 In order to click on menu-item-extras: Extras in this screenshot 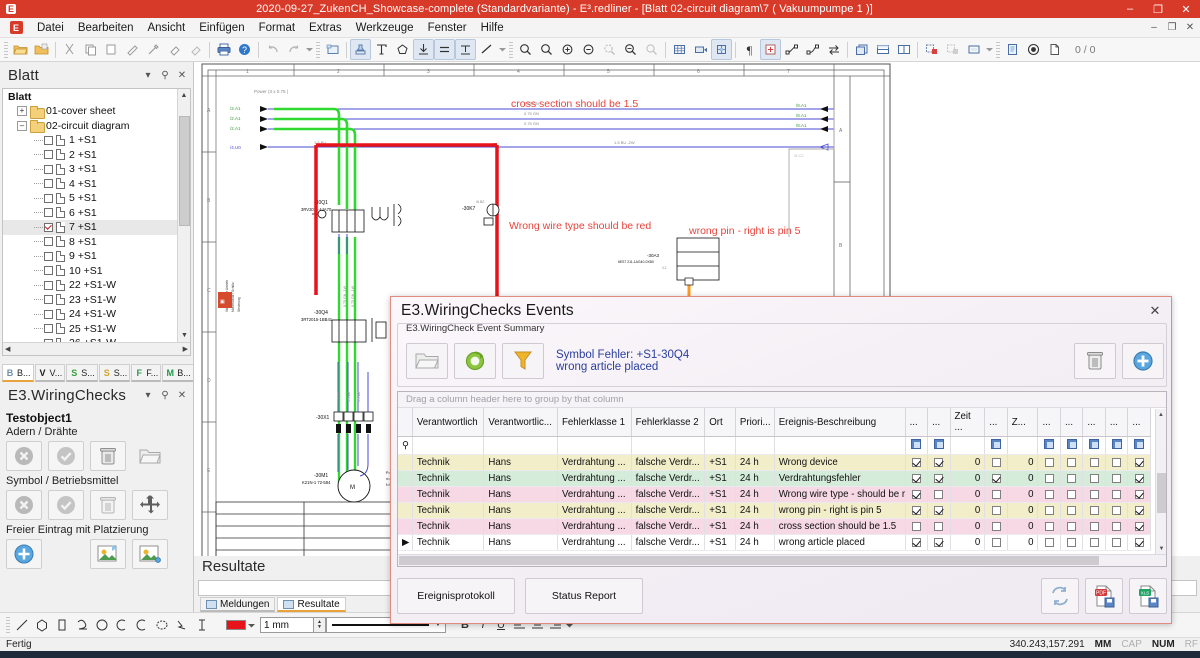, I will do `click(325, 28)`.